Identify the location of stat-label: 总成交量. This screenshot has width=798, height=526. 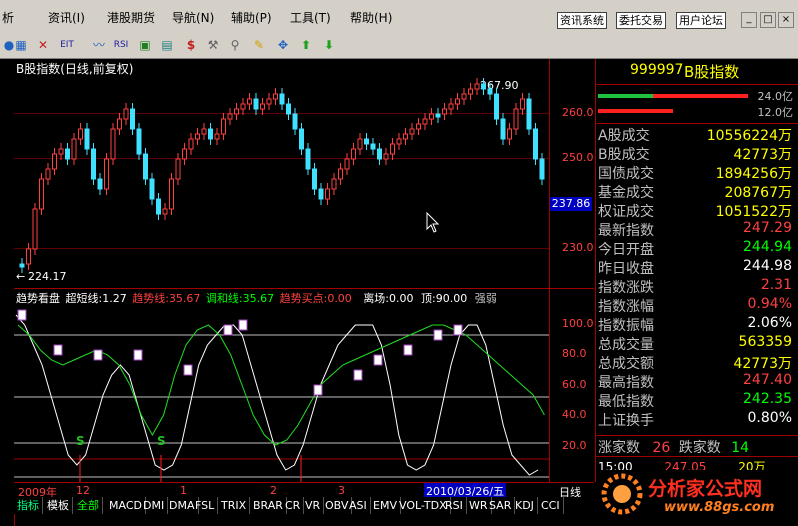
(626, 345).